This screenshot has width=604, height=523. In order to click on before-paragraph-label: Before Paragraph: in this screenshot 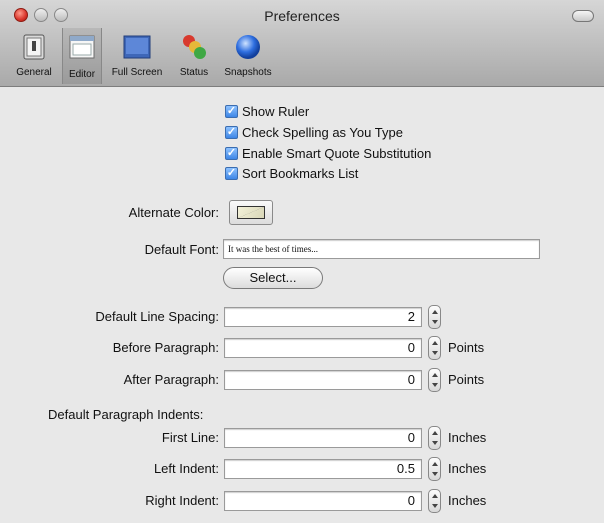, I will do `click(165, 347)`.